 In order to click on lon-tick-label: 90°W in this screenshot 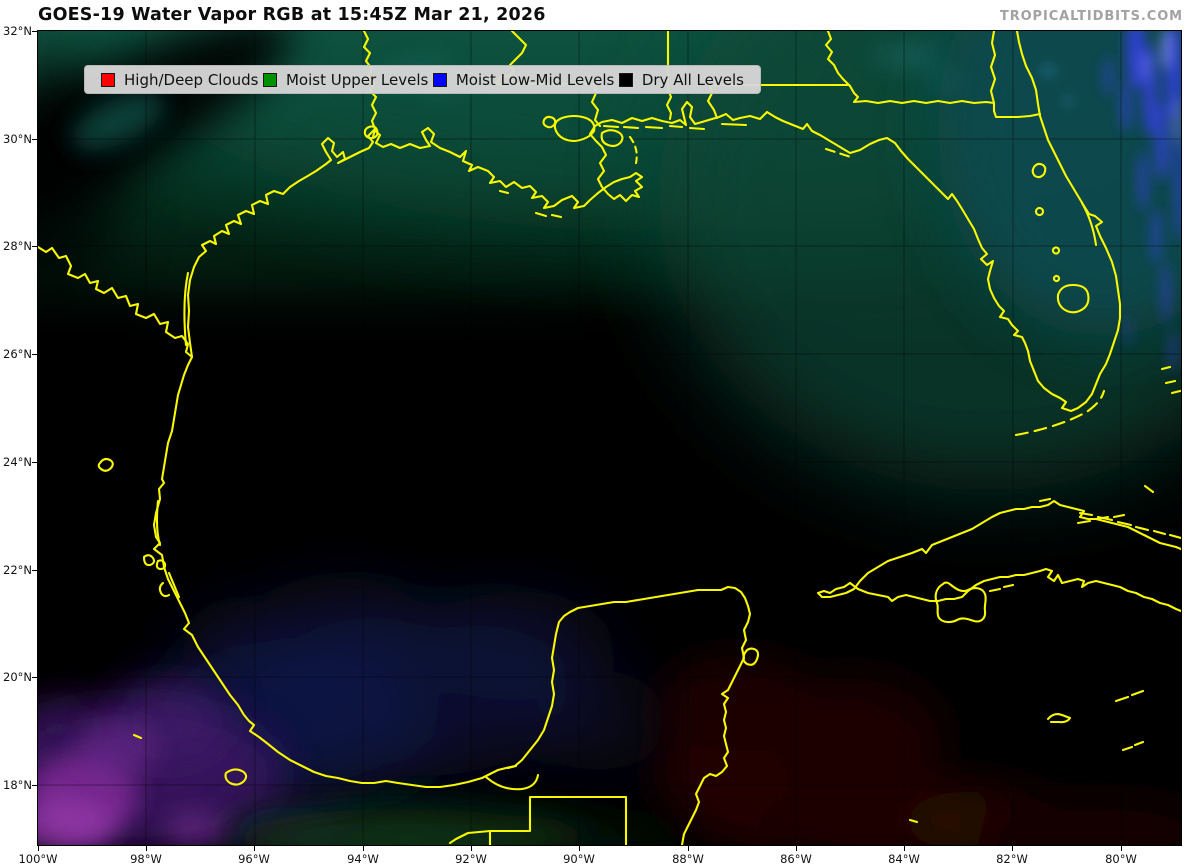, I will do `click(579, 859)`.